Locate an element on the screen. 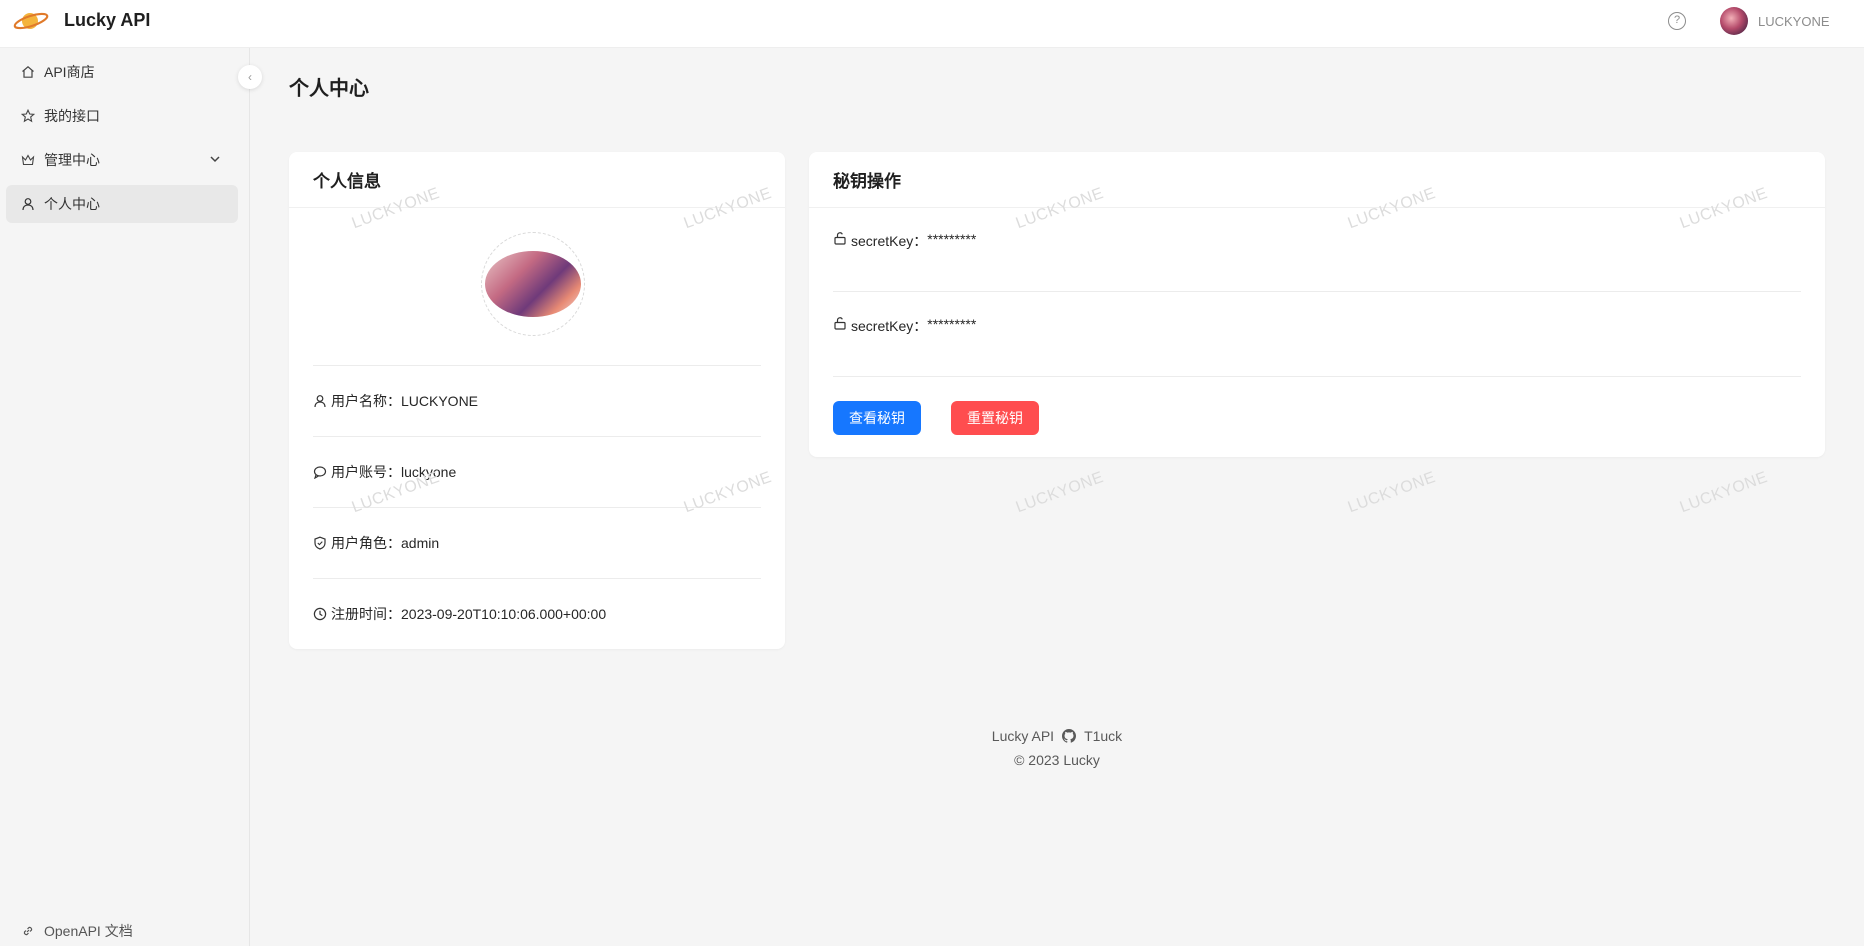 This screenshot has height=946, width=1864. reset-key-button: 重置秘钥 is located at coordinates (995, 418).